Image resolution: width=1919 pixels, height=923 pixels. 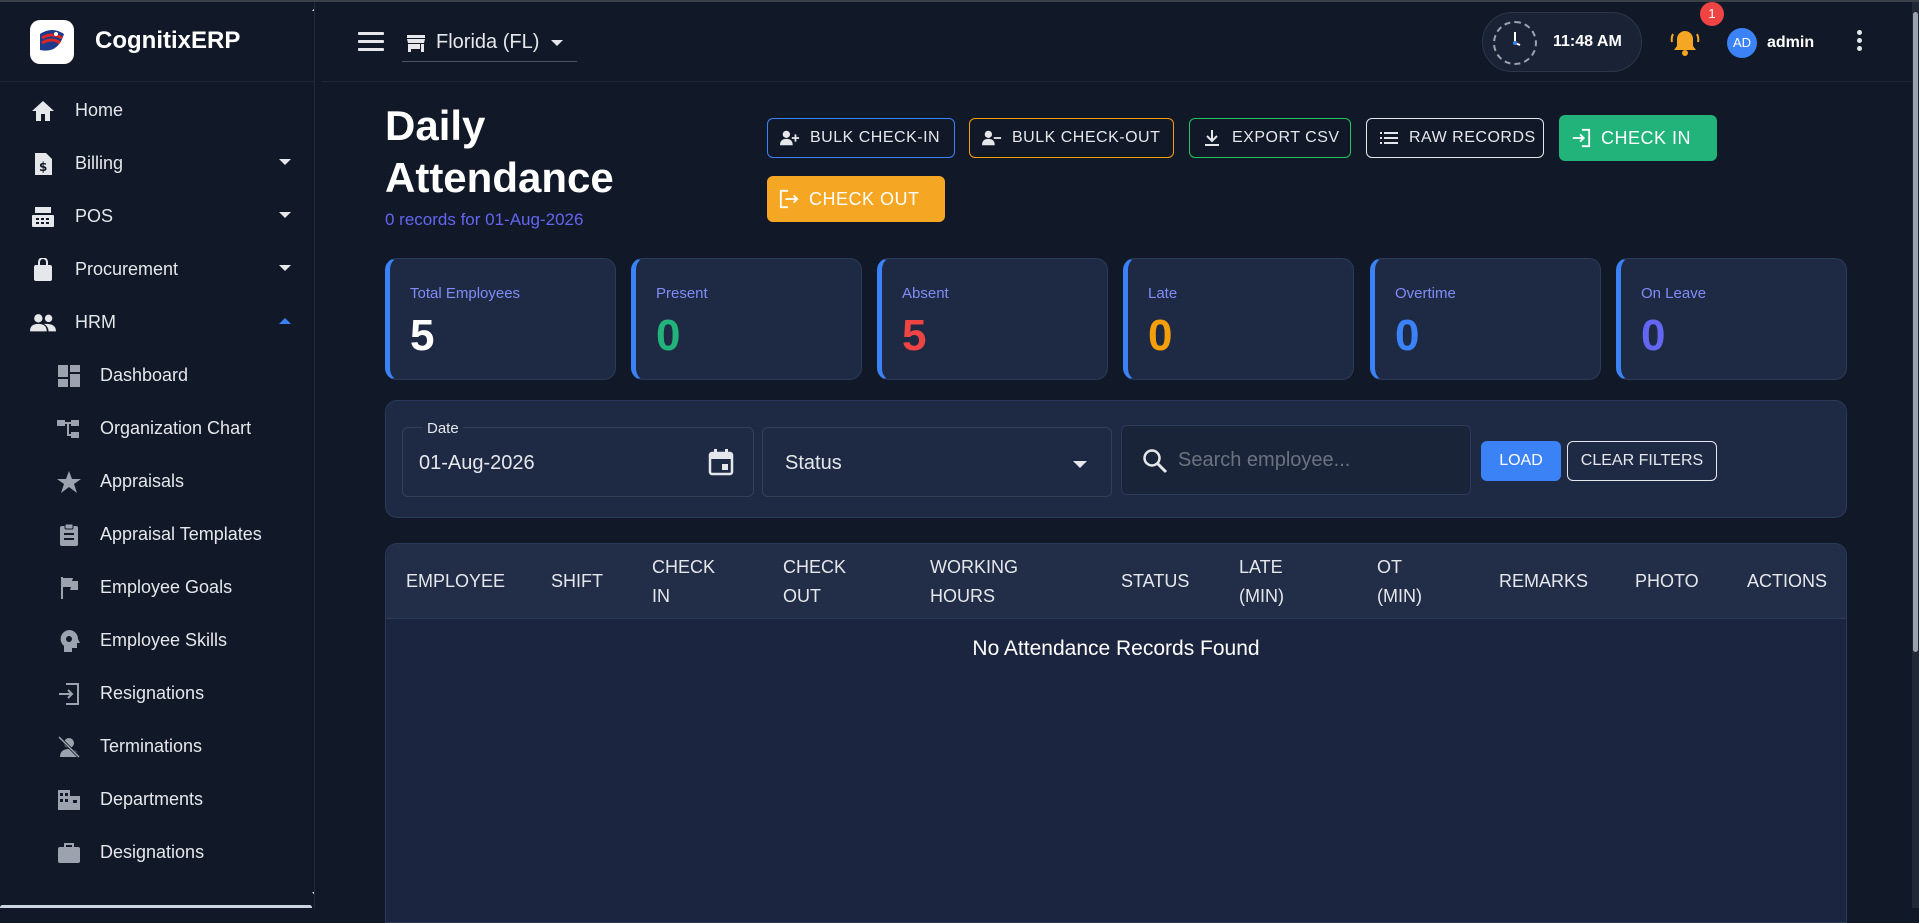 I want to click on search-field, so click(x=1296, y=460).